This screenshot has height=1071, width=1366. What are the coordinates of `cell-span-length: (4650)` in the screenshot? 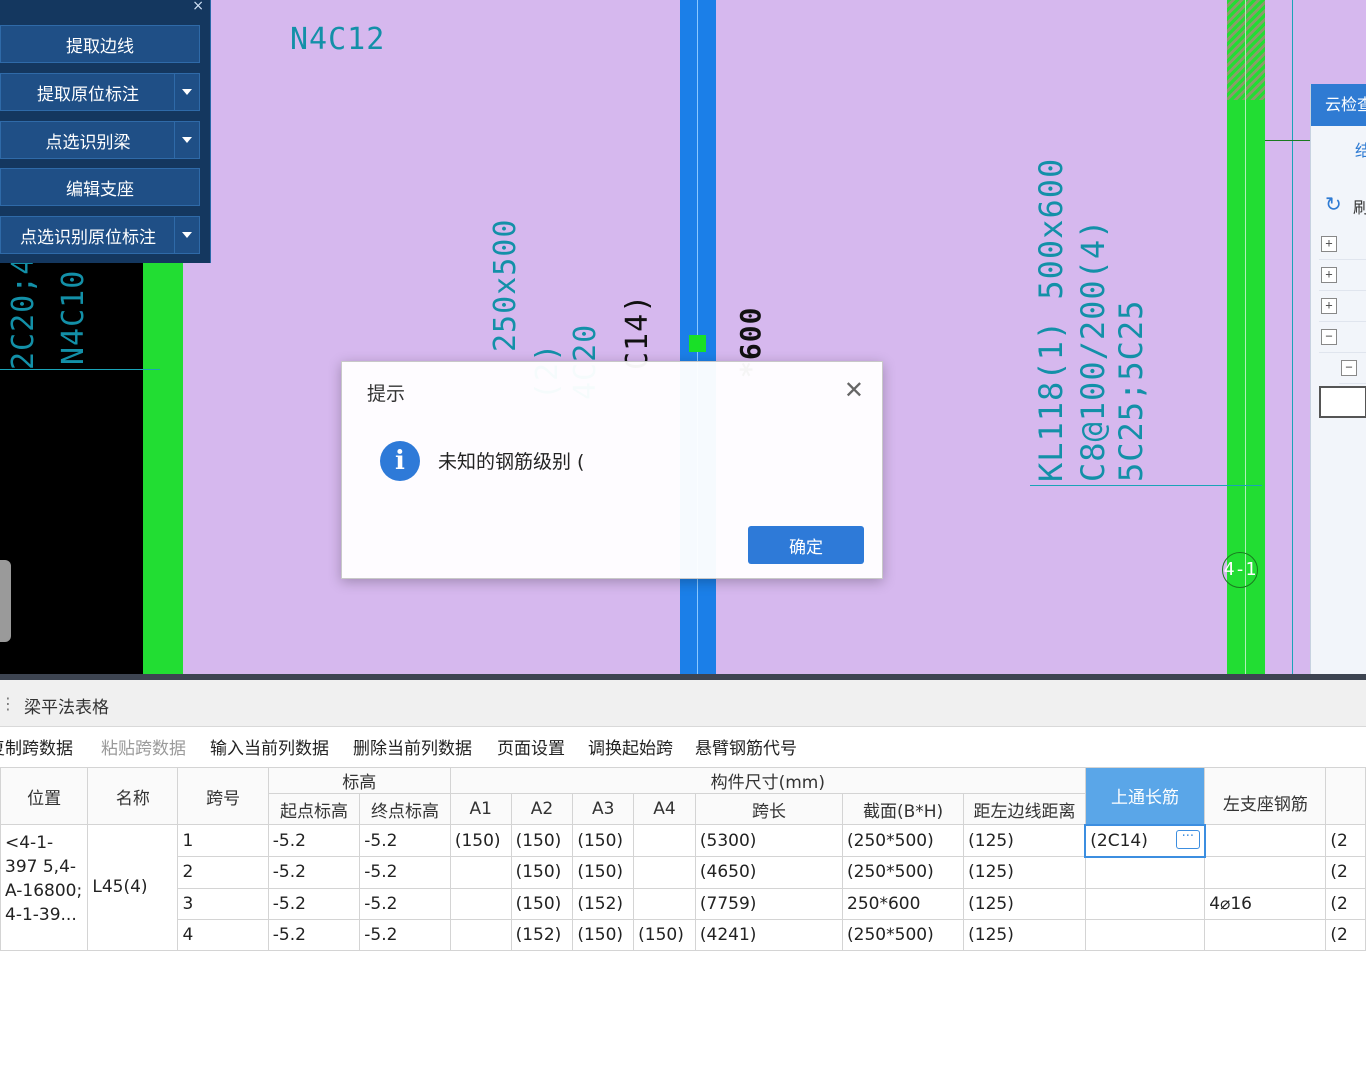 It's located at (769, 872).